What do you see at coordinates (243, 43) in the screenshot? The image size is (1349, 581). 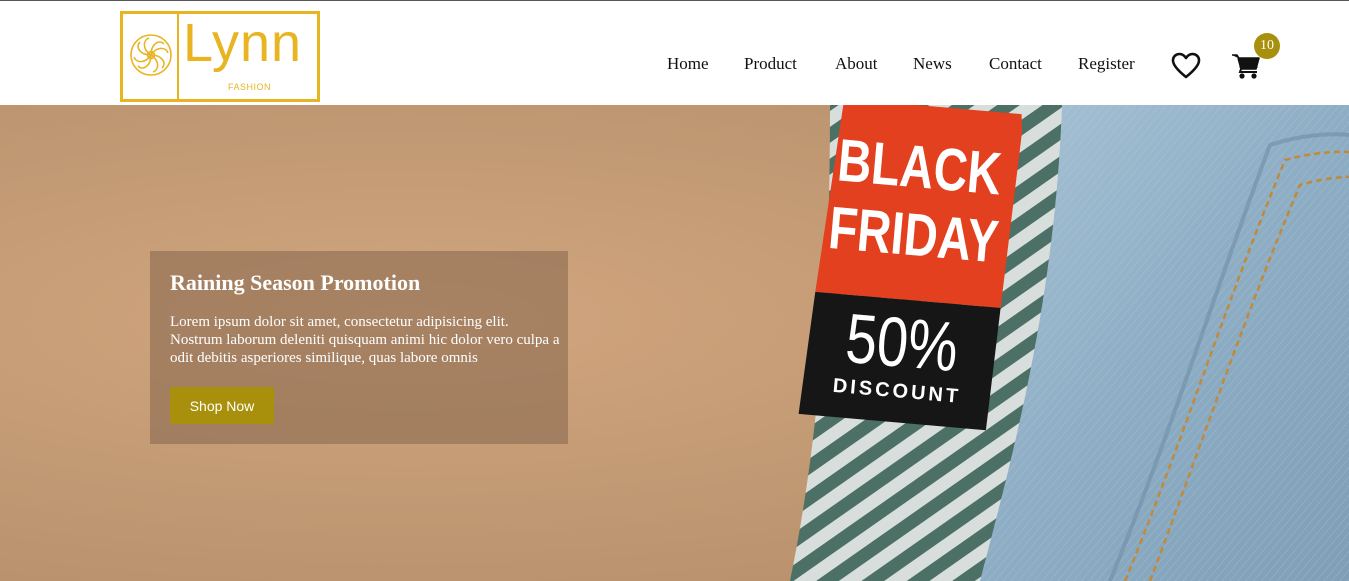 I see `brand-name: Lynn` at bounding box center [243, 43].